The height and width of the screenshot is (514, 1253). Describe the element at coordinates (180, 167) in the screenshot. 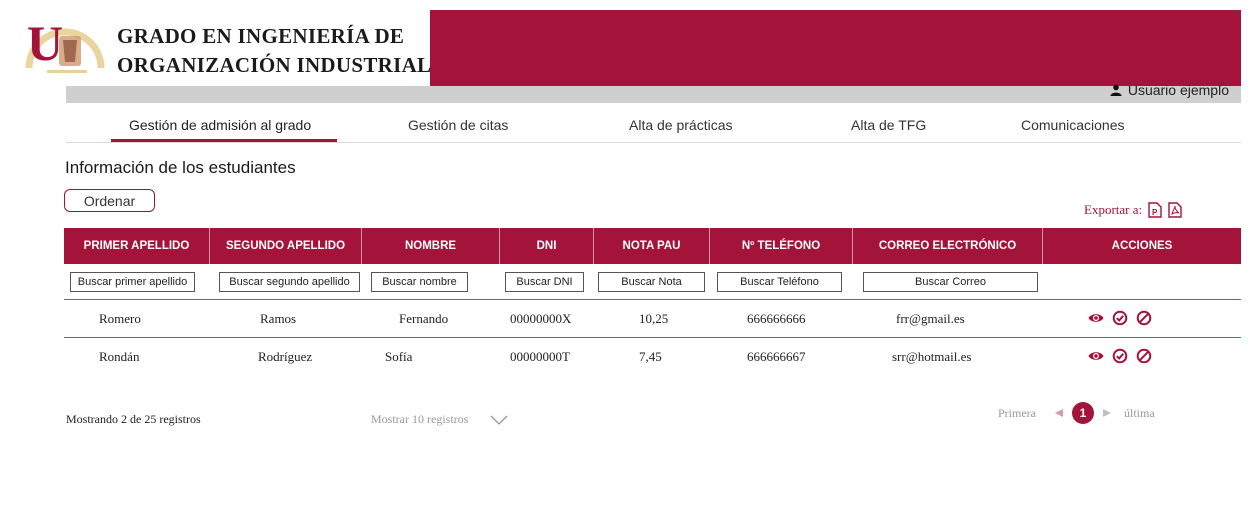

I see `section-title: Información de los estudiantes` at that location.